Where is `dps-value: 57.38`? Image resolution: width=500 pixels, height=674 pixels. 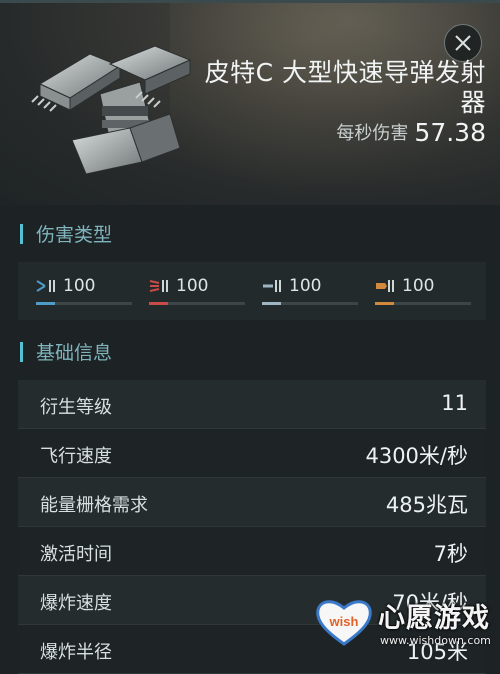
dps-value: 57.38 is located at coordinates (450, 132).